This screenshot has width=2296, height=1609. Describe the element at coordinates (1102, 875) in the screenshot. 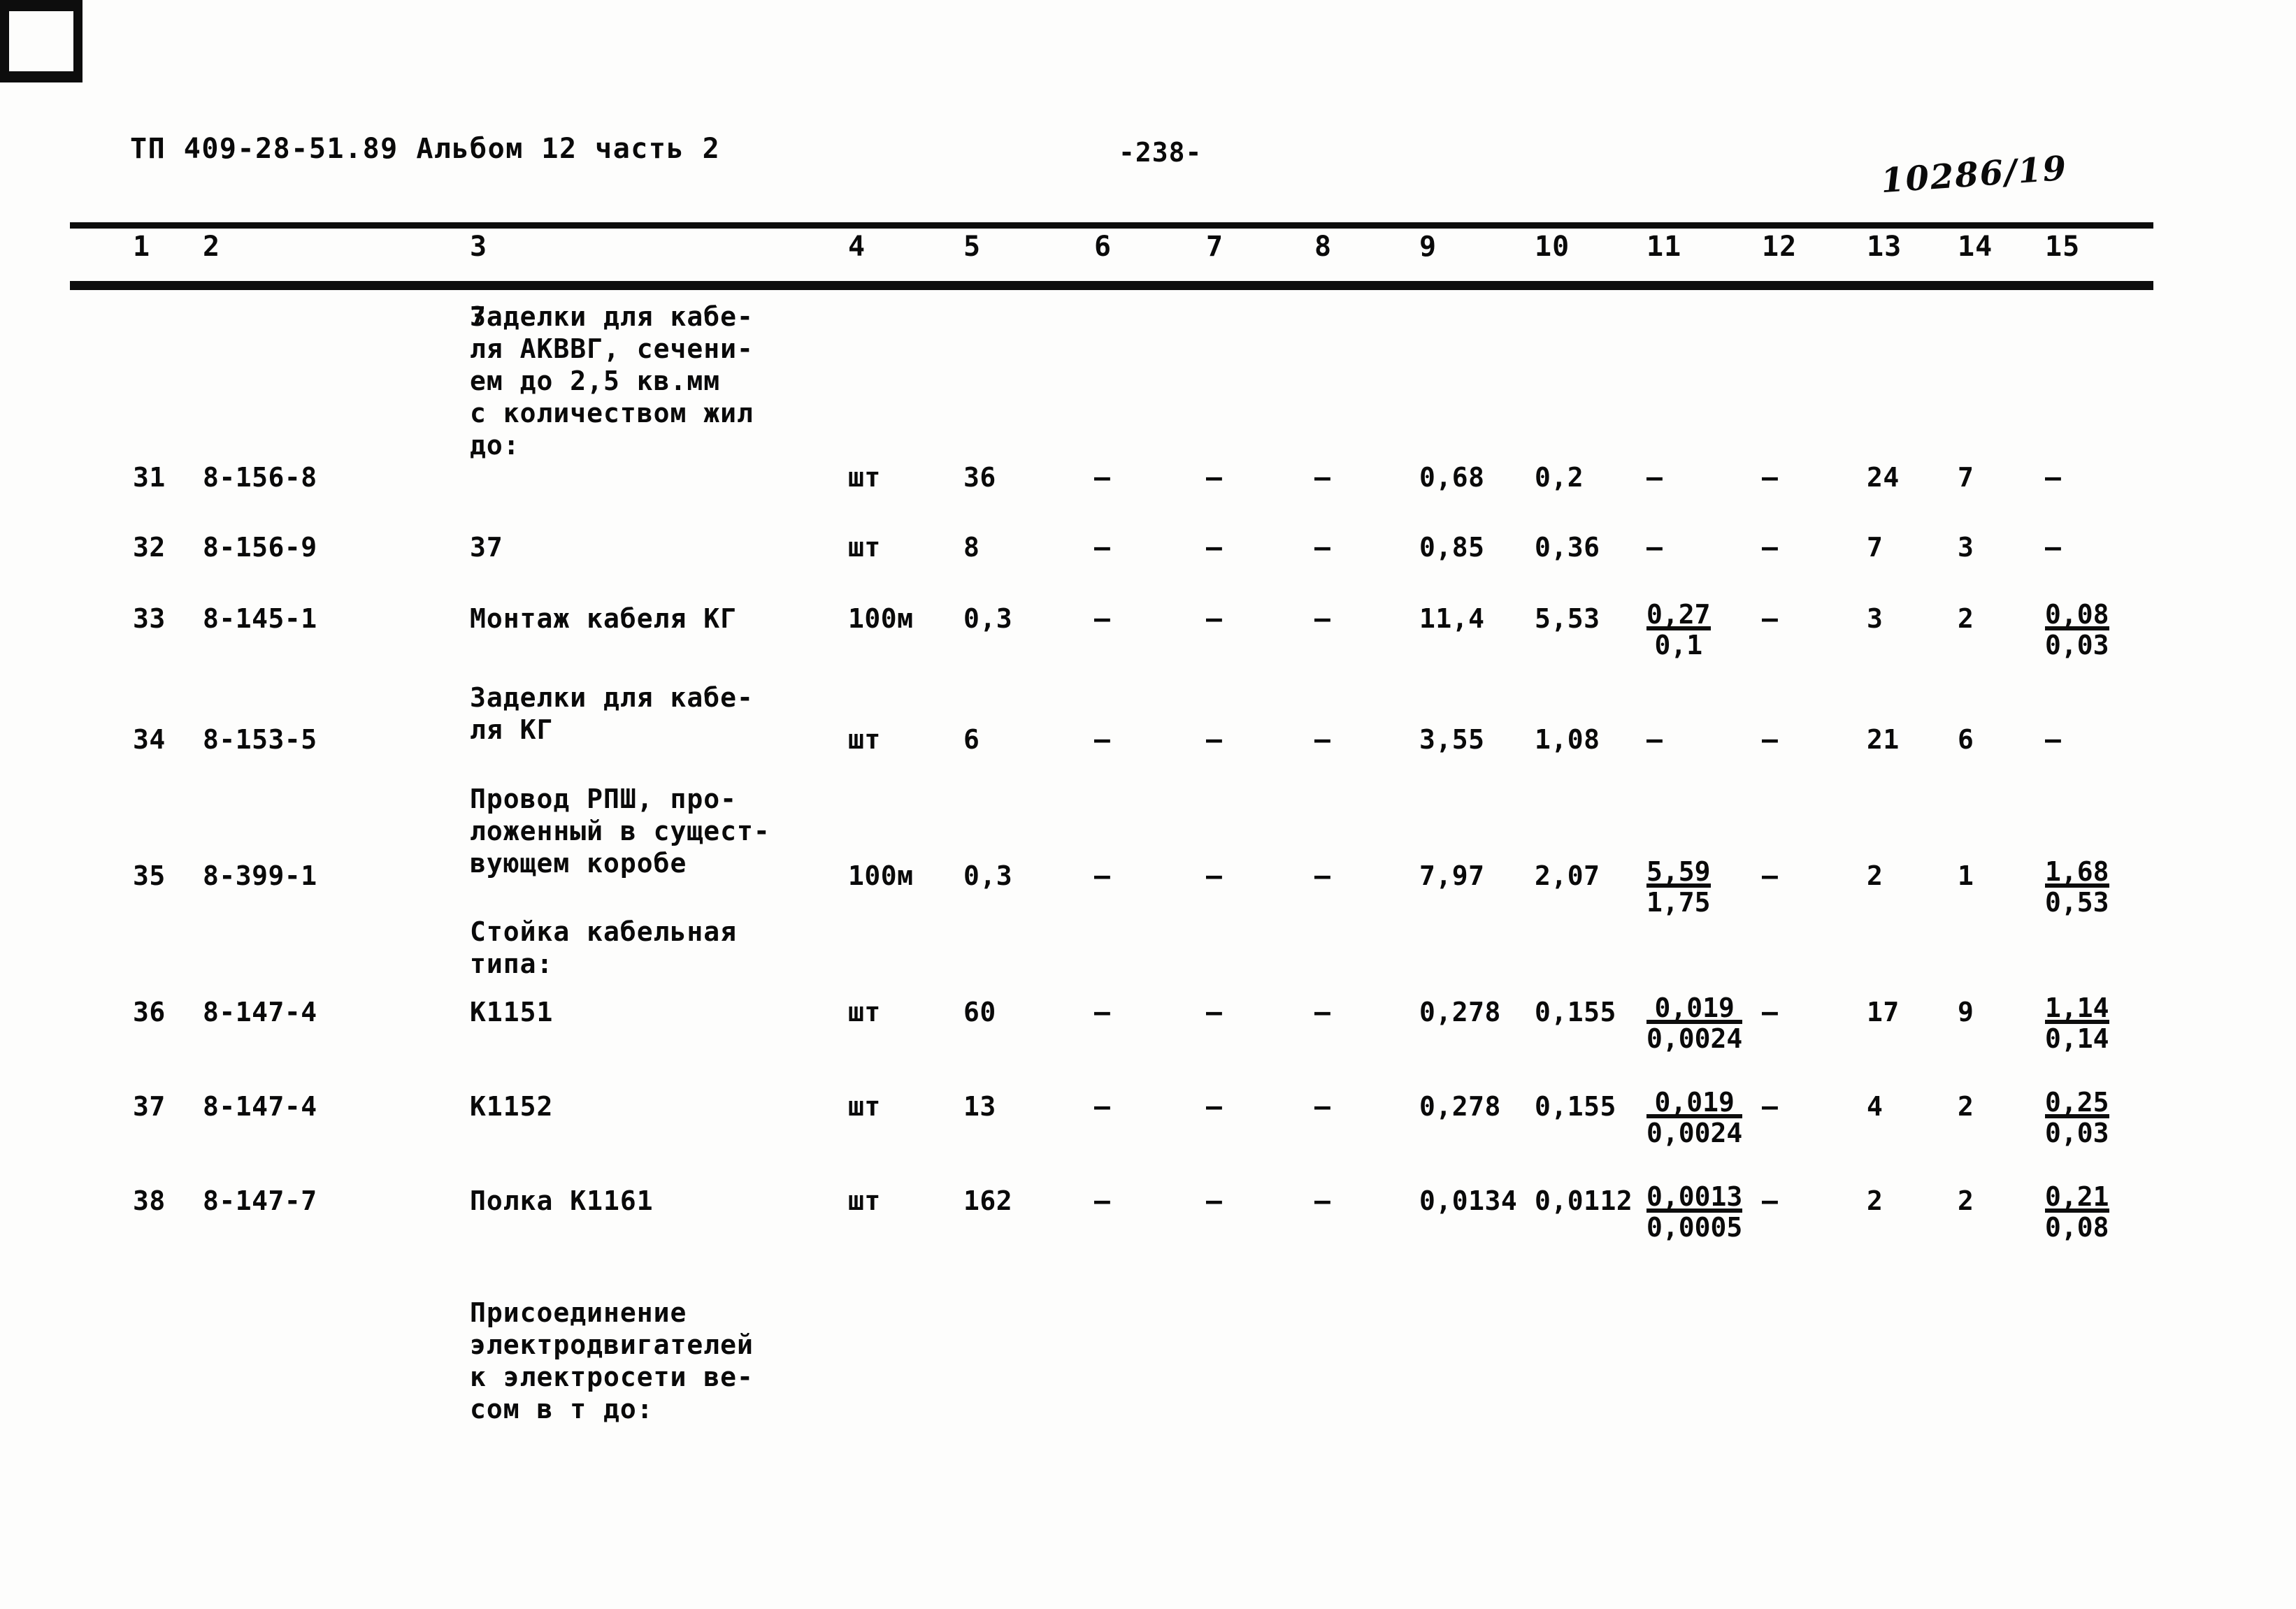

I see `row-35-col6: –` at that location.